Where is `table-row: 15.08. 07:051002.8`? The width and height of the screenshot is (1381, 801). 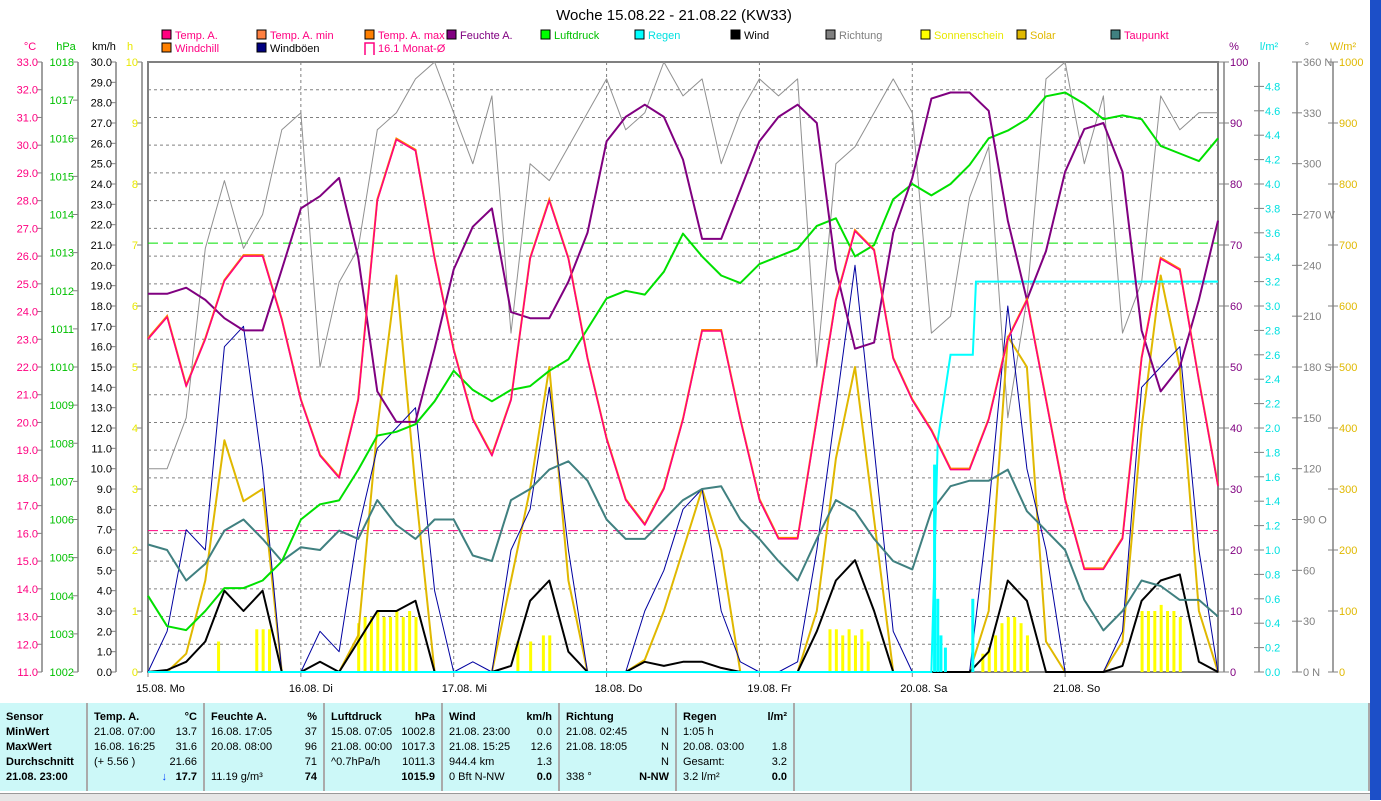
table-row: 15.08. 07:051002.8 is located at coordinates (383, 732).